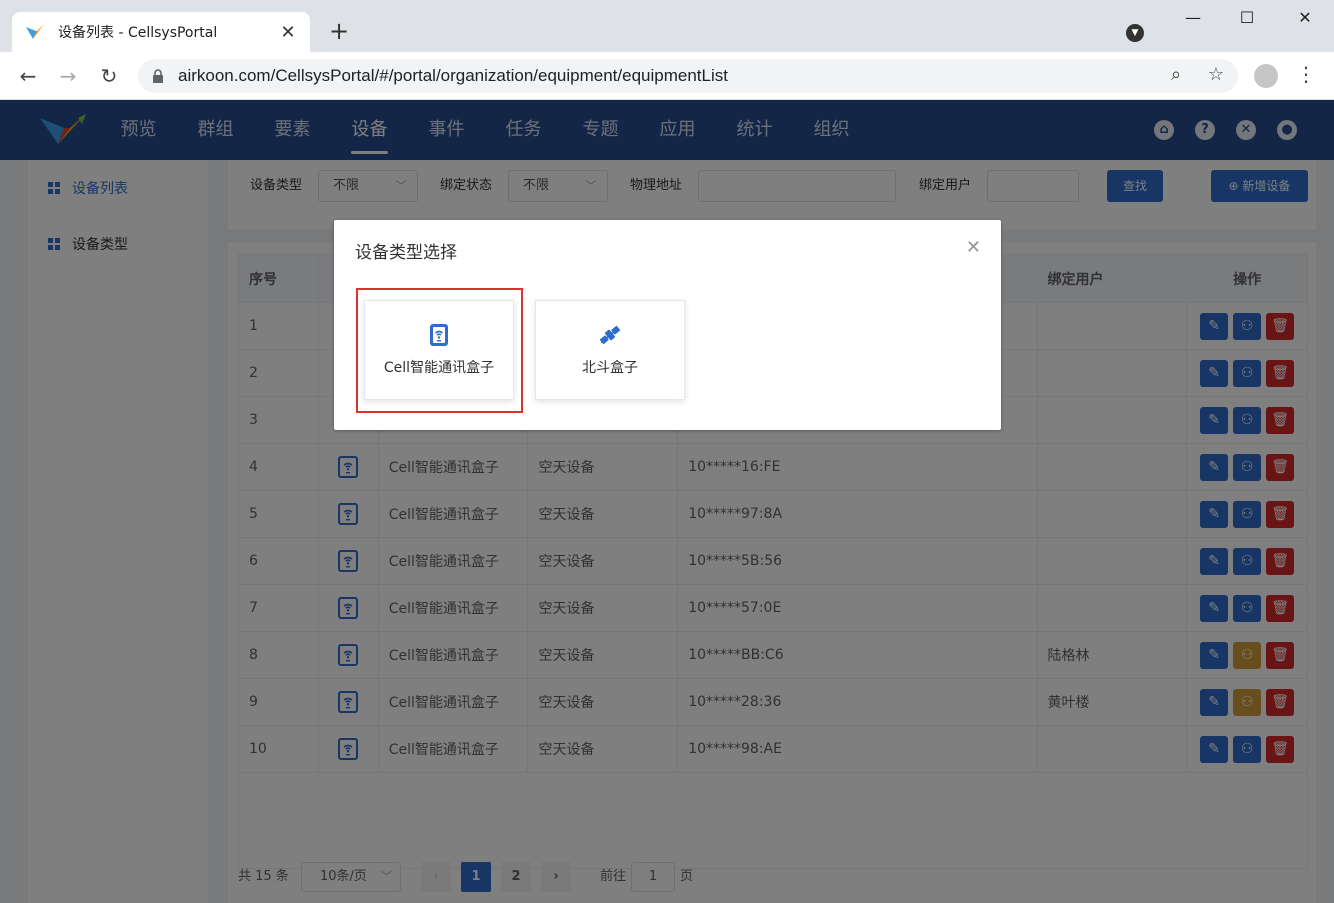 The image size is (1334, 903). What do you see at coordinates (667, 26) in the screenshot?
I see `browser-tabbar: 设备列表 - CellsysPortal ✕ + ▼ — ☐ ✕` at bounding box center [667, 26].